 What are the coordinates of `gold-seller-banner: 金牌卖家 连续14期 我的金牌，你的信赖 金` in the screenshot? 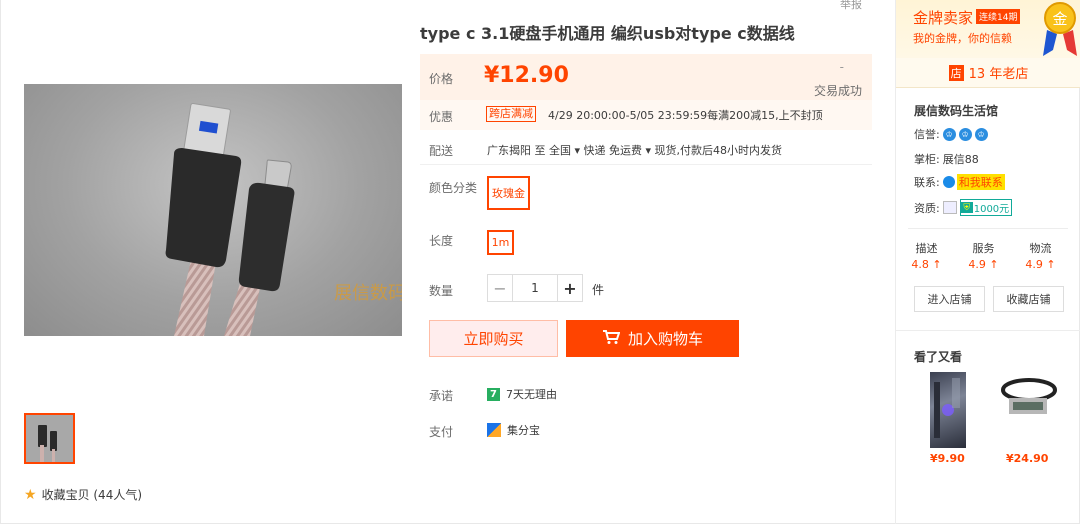 It's located at (988, 29).